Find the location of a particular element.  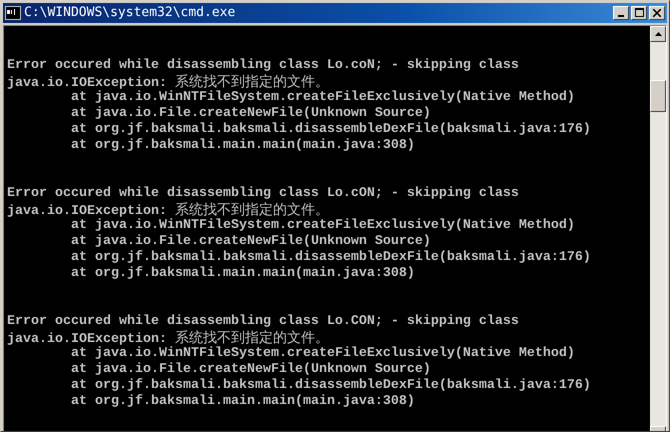

scroll-thumb is located at coordinates (658, 96).